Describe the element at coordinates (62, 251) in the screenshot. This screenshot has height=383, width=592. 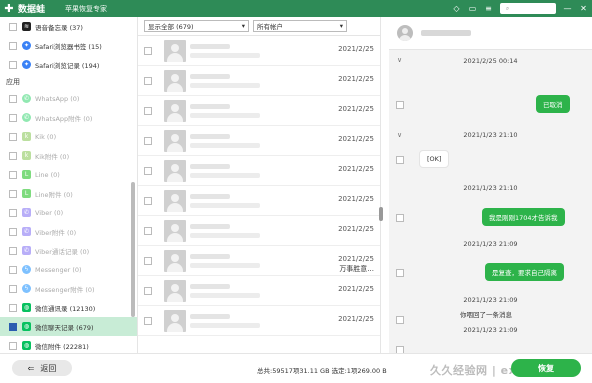
I see `sidebar-item-label: Viber通话记录 (0)` at that location.